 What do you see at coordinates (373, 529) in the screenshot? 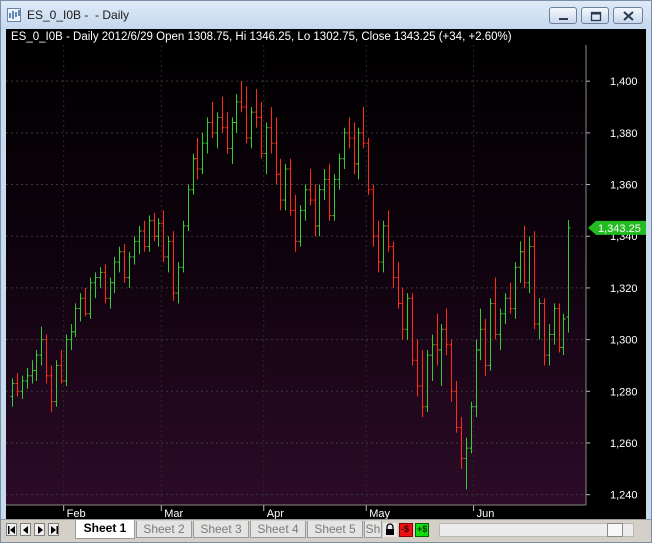
I see `tab-sheet-6-partial: Sh` at bounding box center [373, 529].